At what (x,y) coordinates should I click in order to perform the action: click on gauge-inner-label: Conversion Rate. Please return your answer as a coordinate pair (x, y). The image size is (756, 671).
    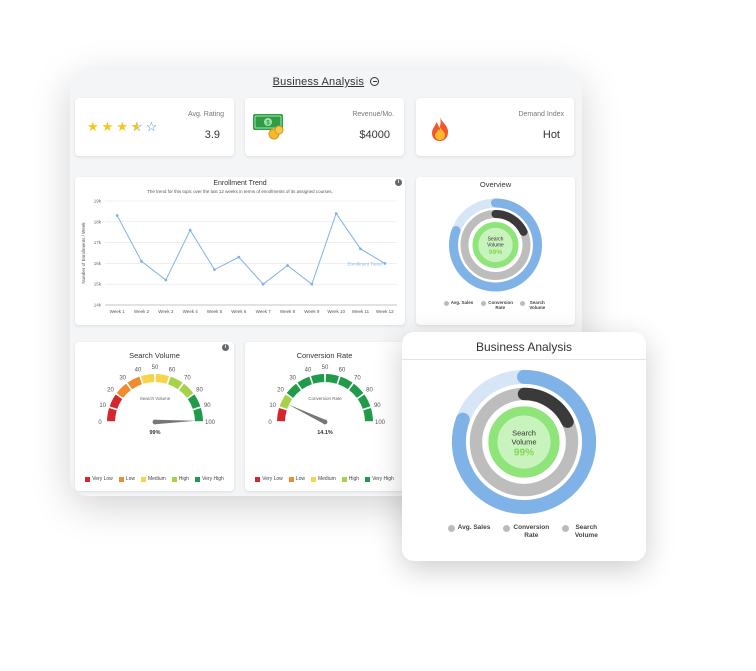
    Looking at the image, I should click on (325, 398).